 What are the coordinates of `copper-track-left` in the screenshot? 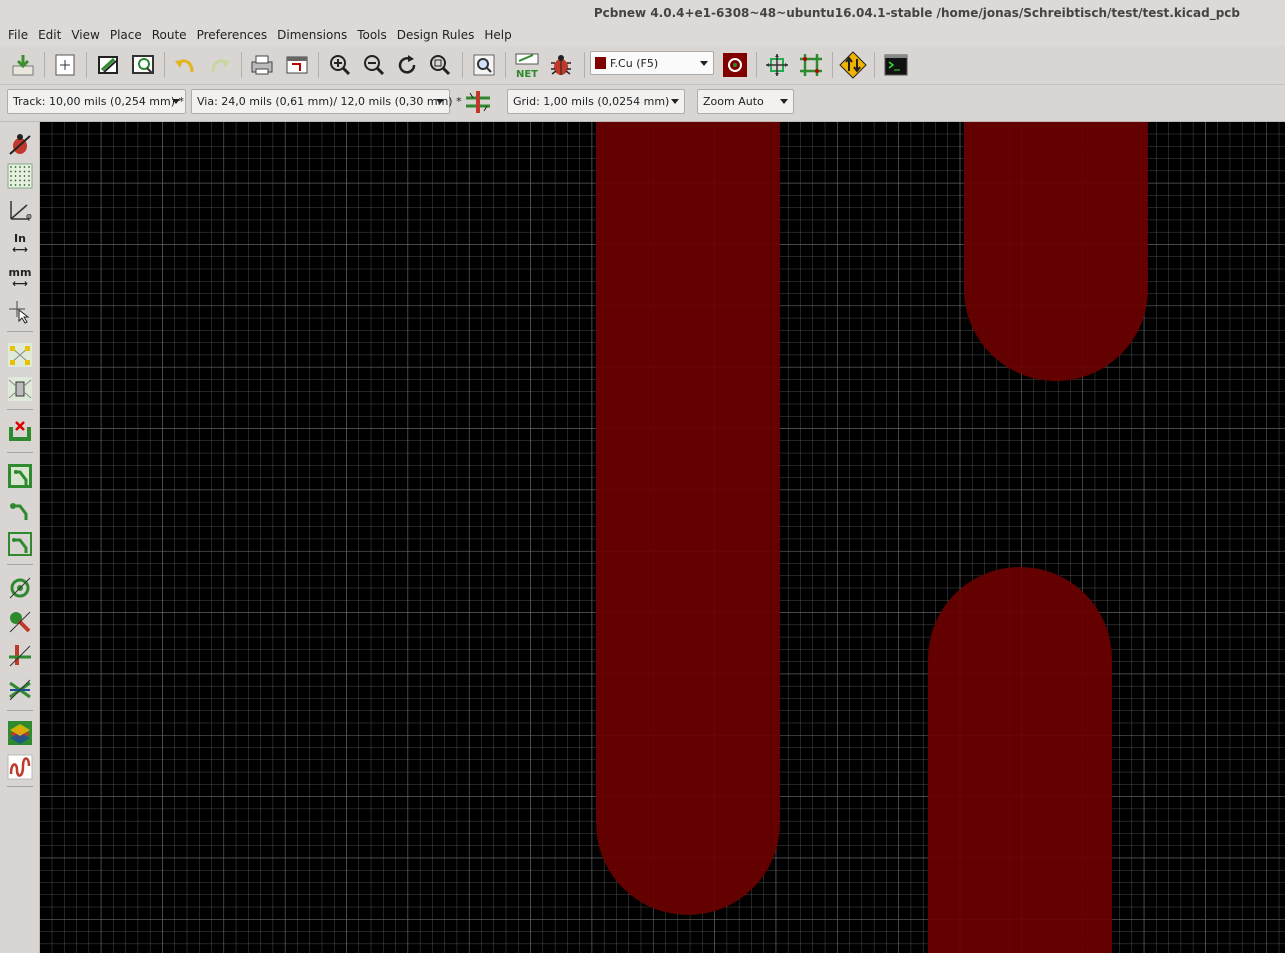 It's located at (688, 518).